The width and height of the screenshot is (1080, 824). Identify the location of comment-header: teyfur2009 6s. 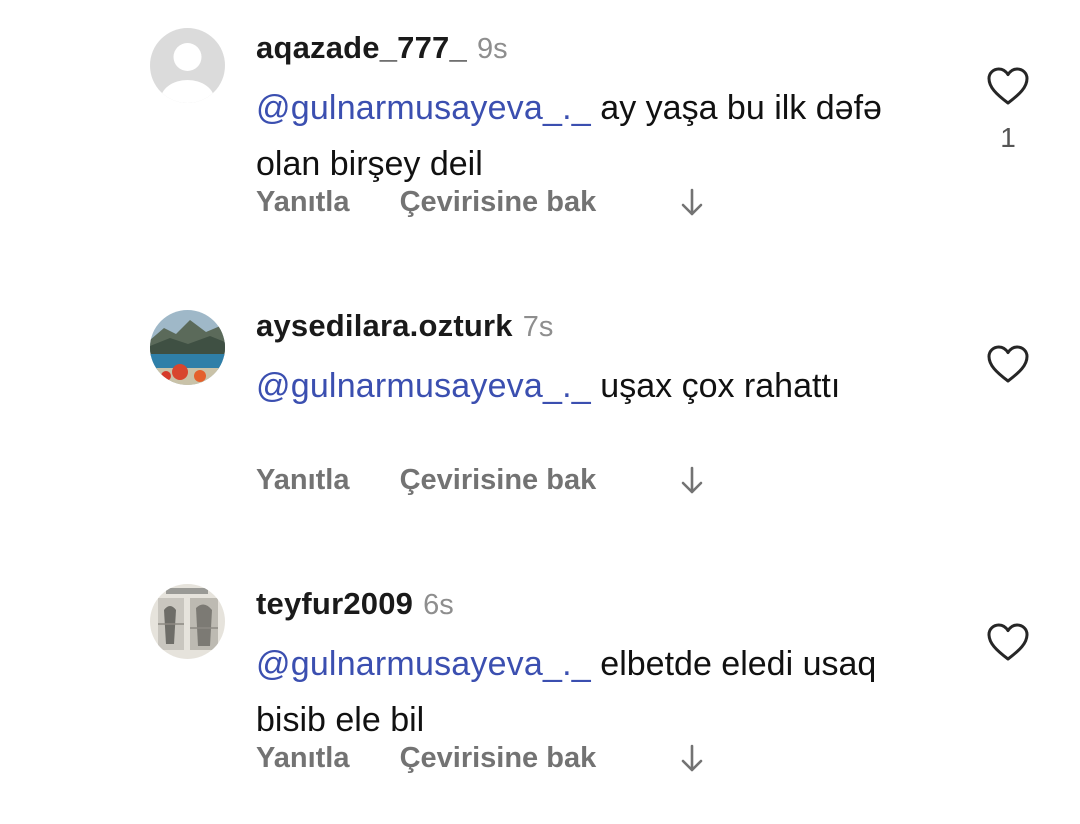
(355, 604).